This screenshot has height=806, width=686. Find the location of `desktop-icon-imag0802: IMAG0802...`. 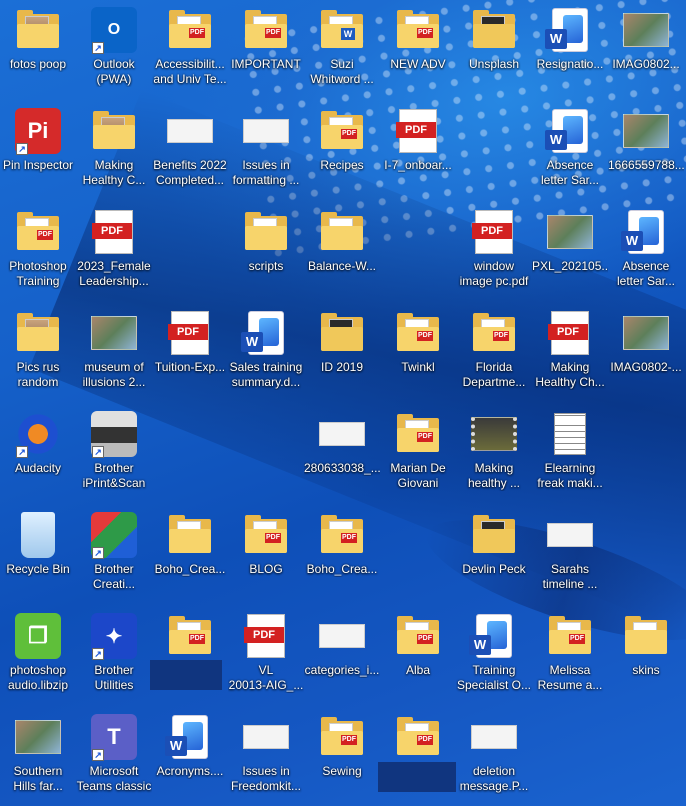

desktop-icon-imag0802: IMAG0802... is located at coordinates (646, 50).